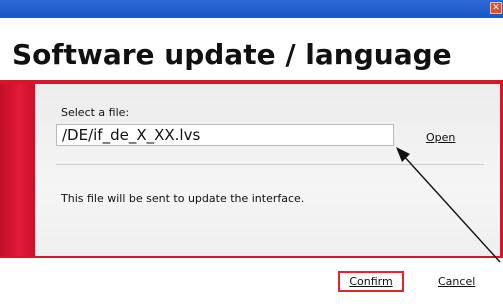 The width and height of the screenshot is (503, 304). What do you see at coordinates (496, 8) in the screenshot?
I see `close-icon: ✕` at bounding box center [496, 8].